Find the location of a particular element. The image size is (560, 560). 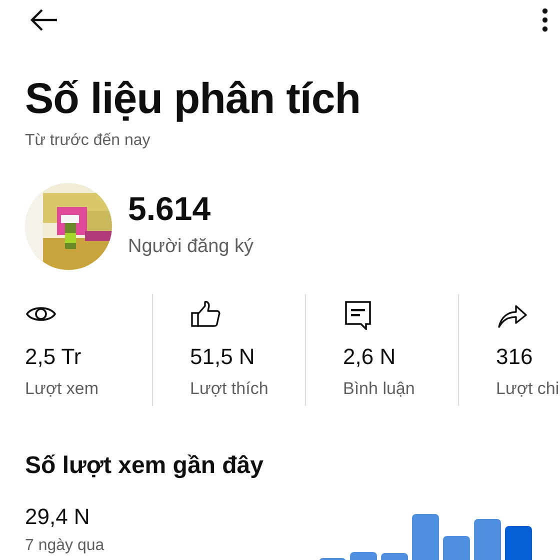

stat-value: 2,5 Tr is located at coordinates (53, 357).